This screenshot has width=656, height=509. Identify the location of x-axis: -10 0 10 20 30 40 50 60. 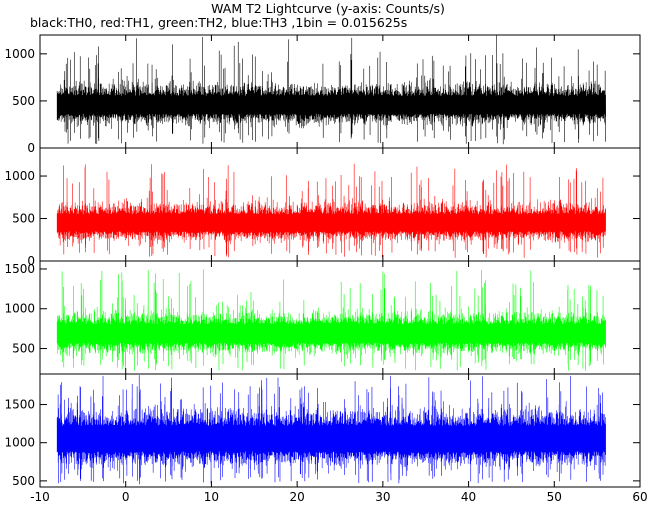
(338, 497).